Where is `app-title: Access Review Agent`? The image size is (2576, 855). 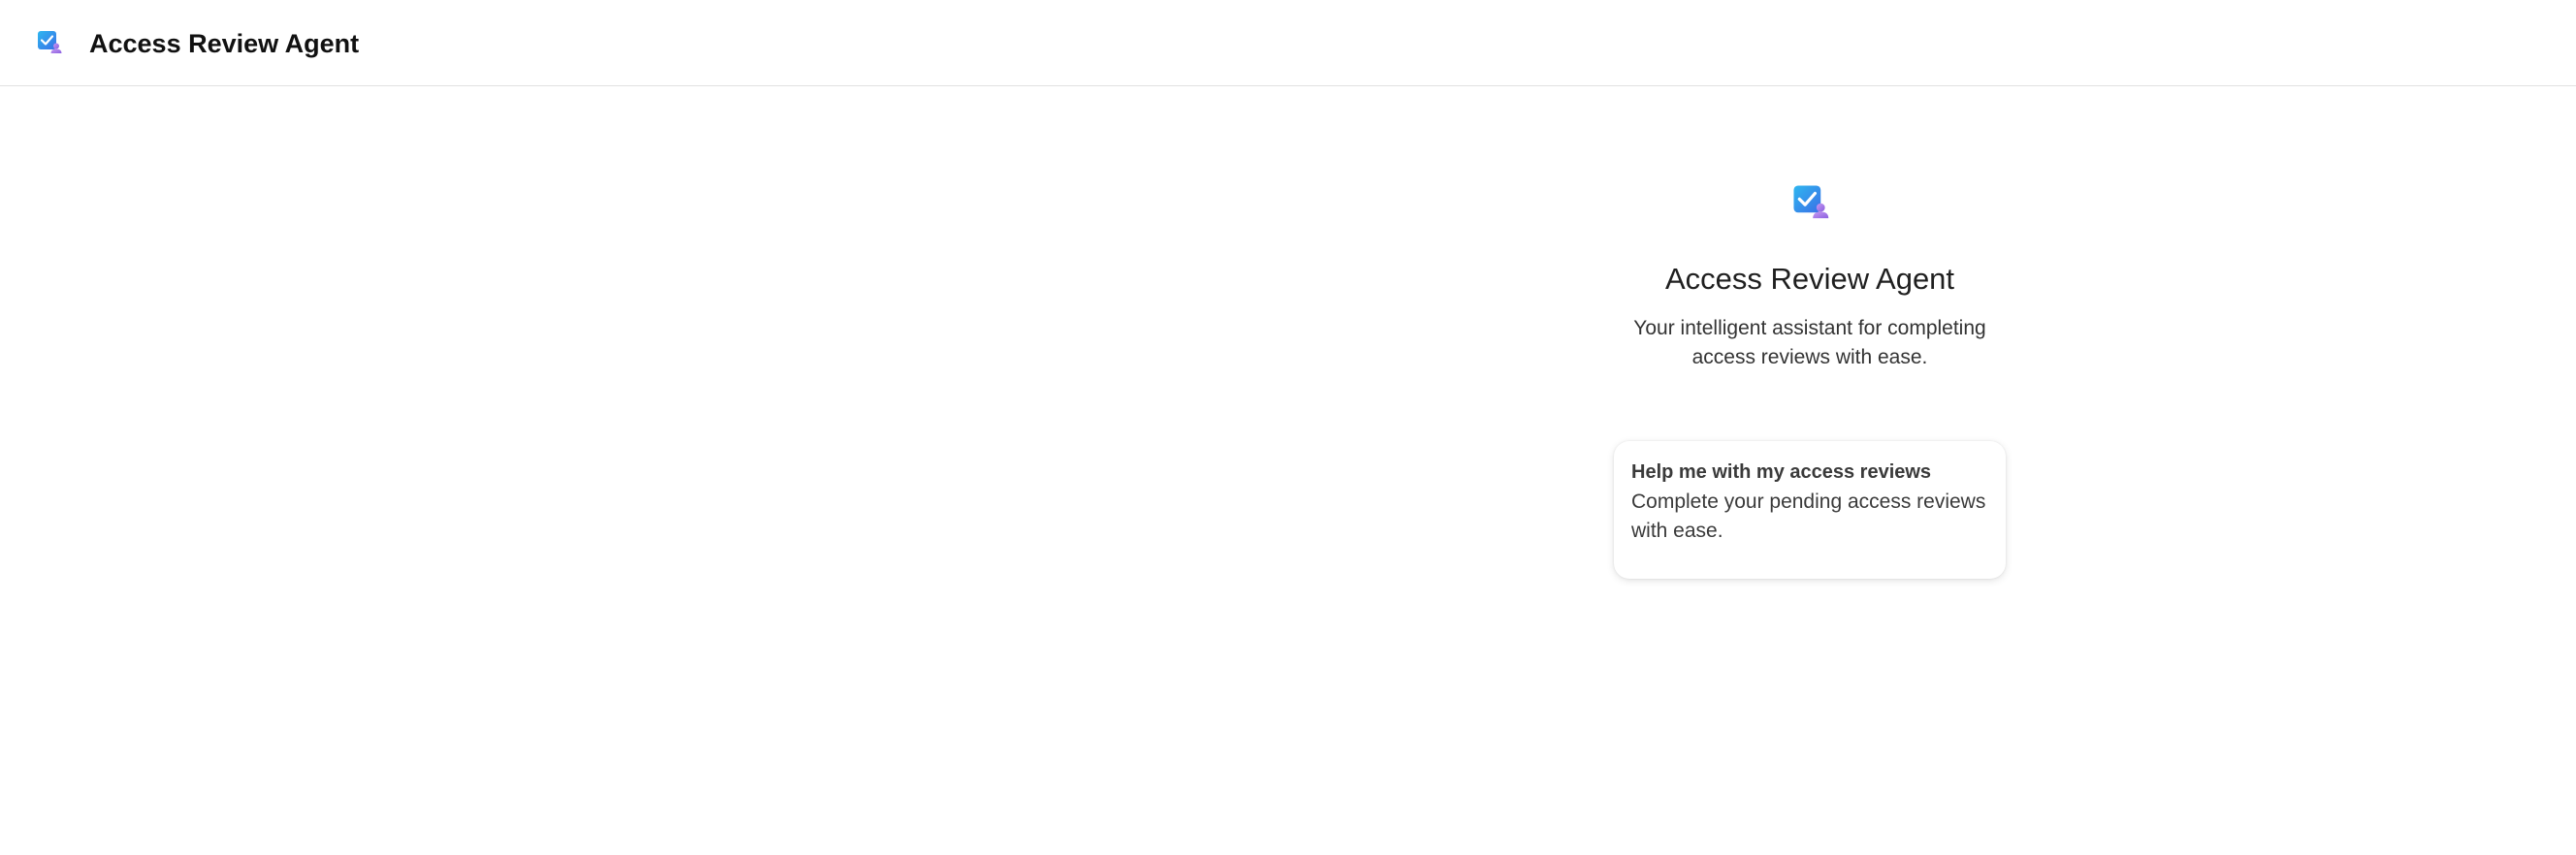
app-title: Access Review Agent is located at coordinates (224, 43).